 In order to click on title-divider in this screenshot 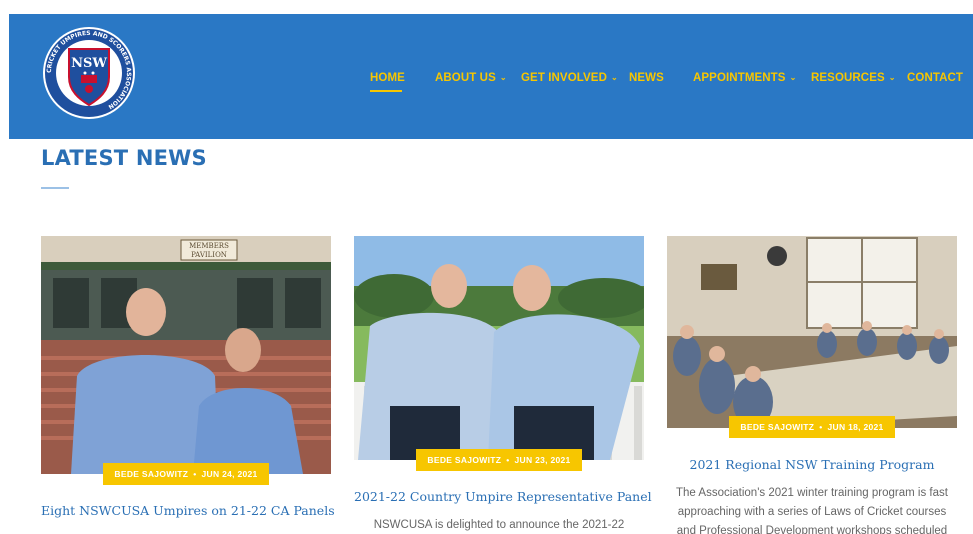, I will do `click(55, 188)`.